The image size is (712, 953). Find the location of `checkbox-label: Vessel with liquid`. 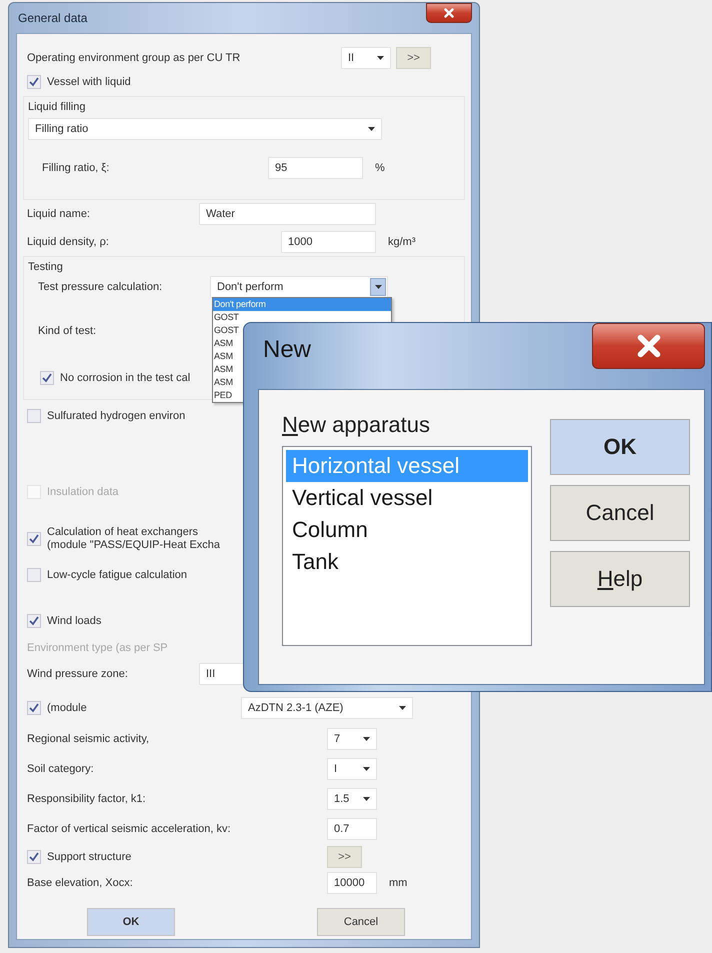

checkbox-label: Vessel with liquid is located at coordinates (89, 82).